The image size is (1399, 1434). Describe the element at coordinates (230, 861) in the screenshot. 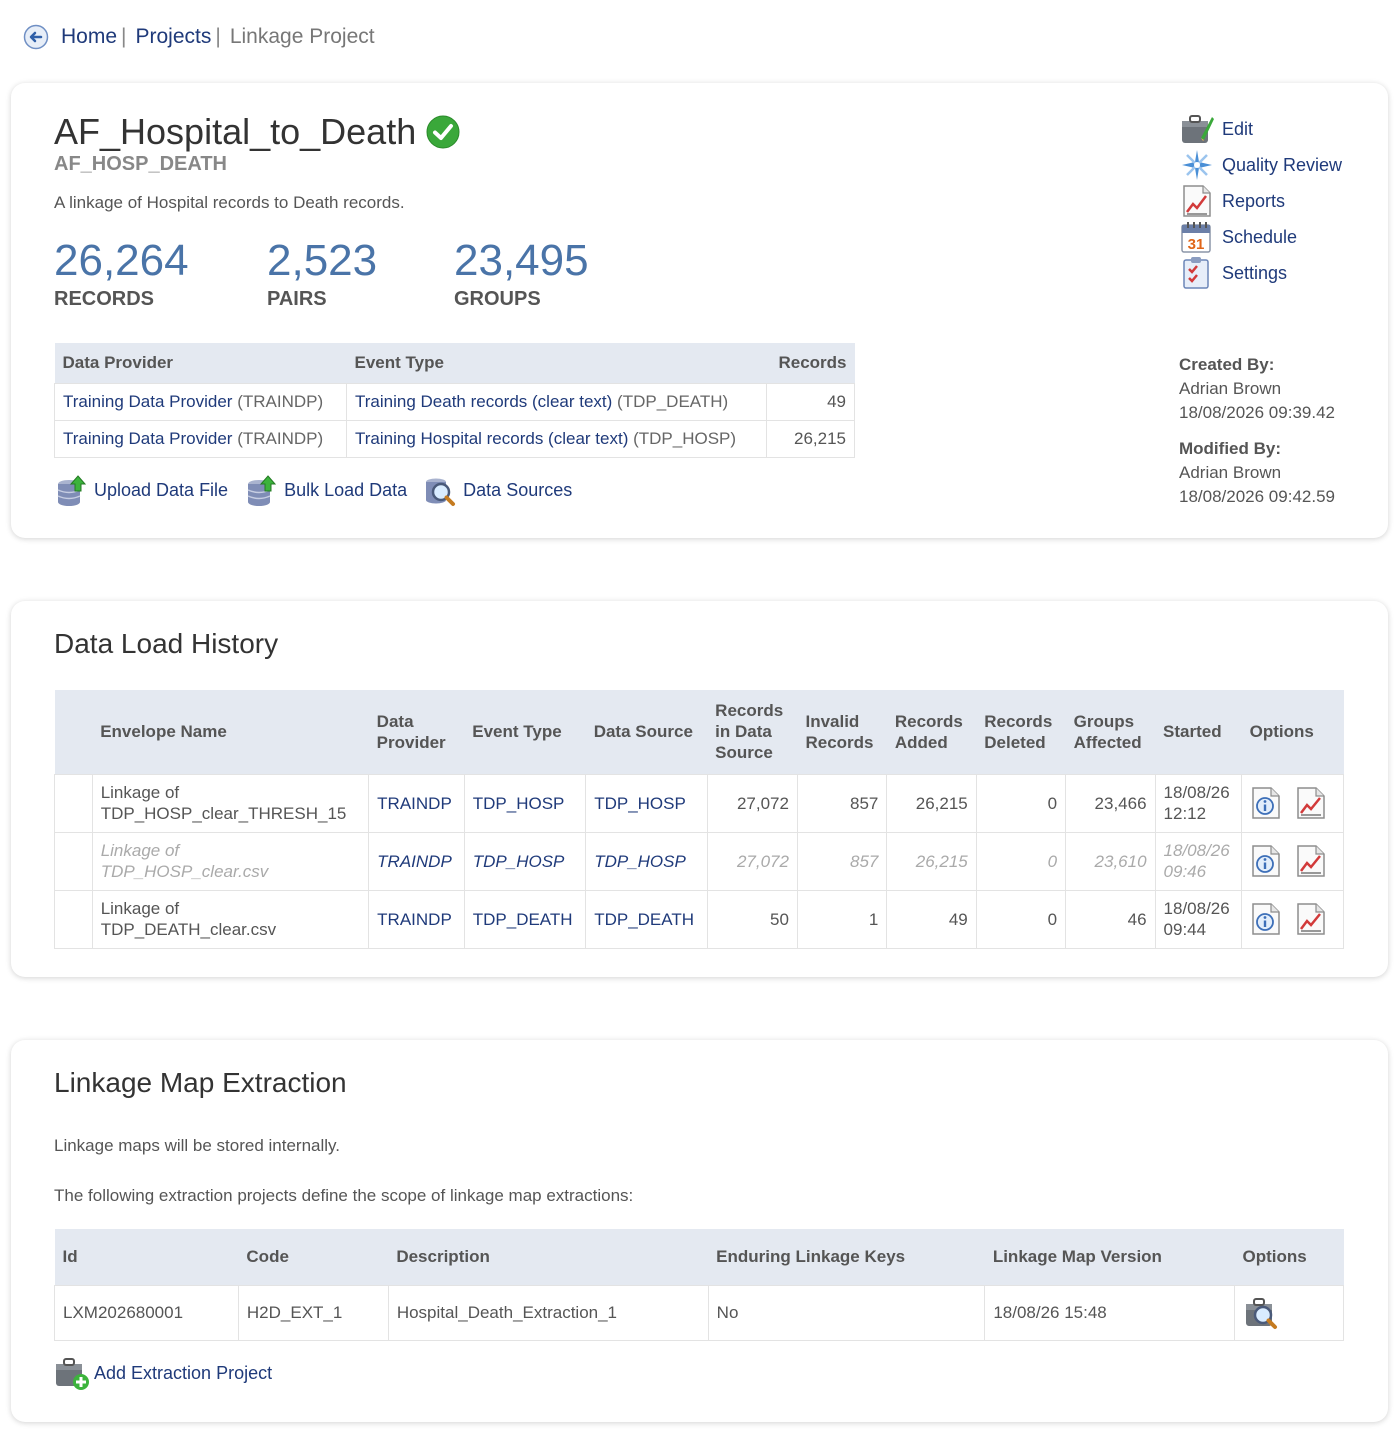

I see `envelope-name-cell: Linkage of TDP_HOSP_clear.csv` at that location.